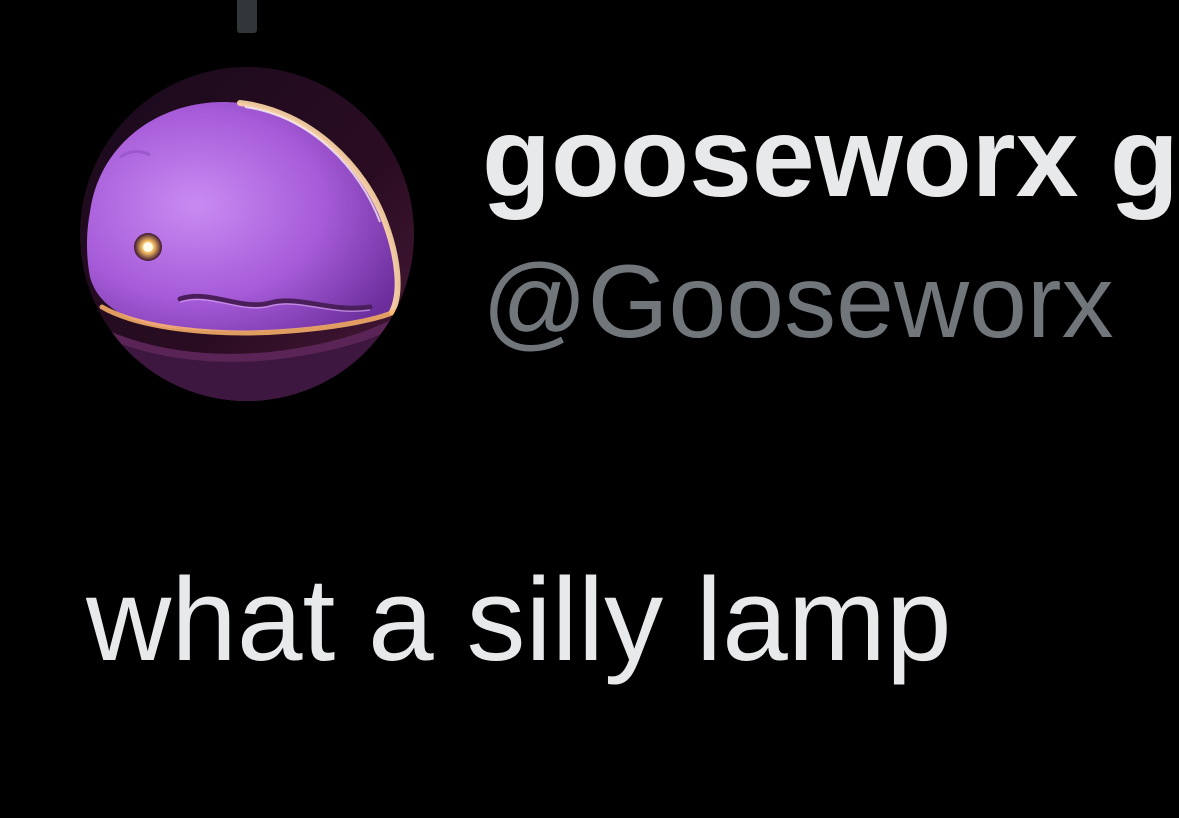  I want to click on purple-whale-lamp-avatar-icon, so click(247, 234).